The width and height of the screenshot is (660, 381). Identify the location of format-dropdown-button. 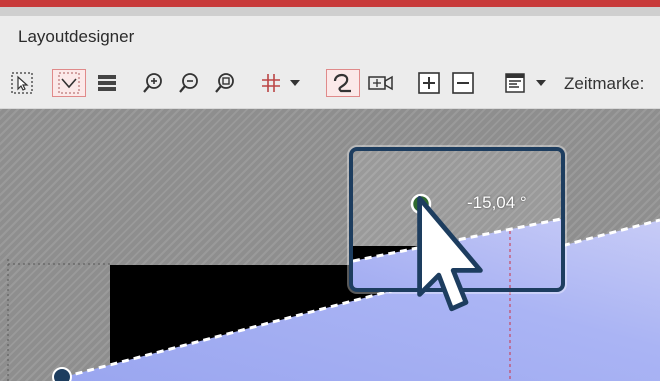
(541, 83).